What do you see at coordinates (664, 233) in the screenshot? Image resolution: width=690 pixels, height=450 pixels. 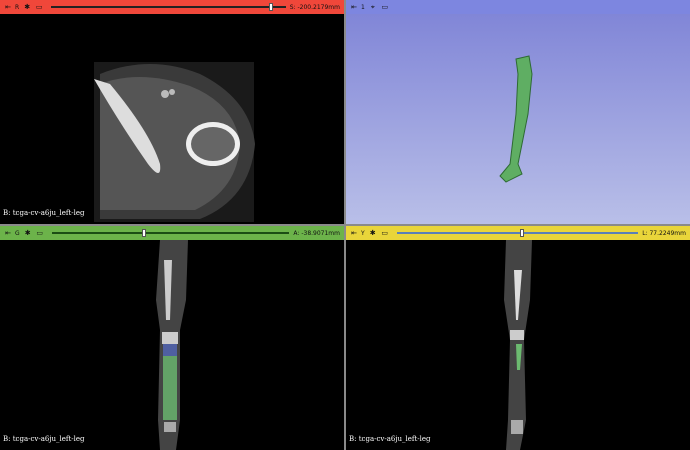 I see `yellow-slice-offset: L: 77.2249mm` at bounding box center [664, 233].